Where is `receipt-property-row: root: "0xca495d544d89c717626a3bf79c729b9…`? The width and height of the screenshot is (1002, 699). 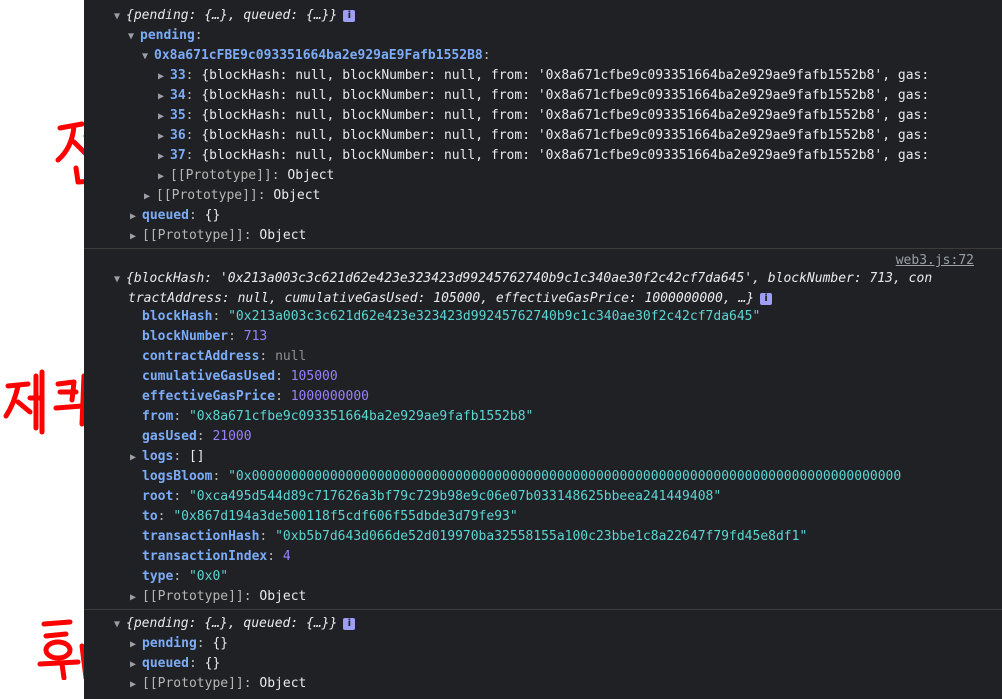
receipt-property-row: root: "0xca495d544d89c717626a3bf79c729b9… is located at coordinates (432, 496).